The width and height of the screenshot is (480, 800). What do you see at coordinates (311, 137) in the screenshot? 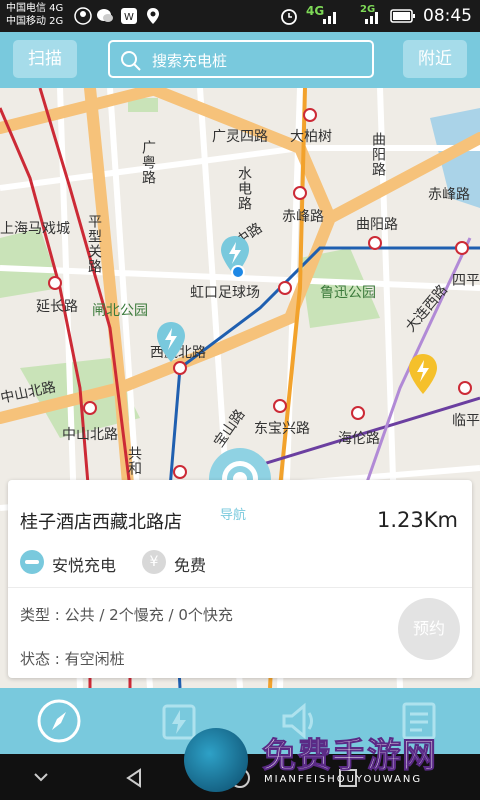
I see `map-label: 大柏树` at bounding box center [311, 137].